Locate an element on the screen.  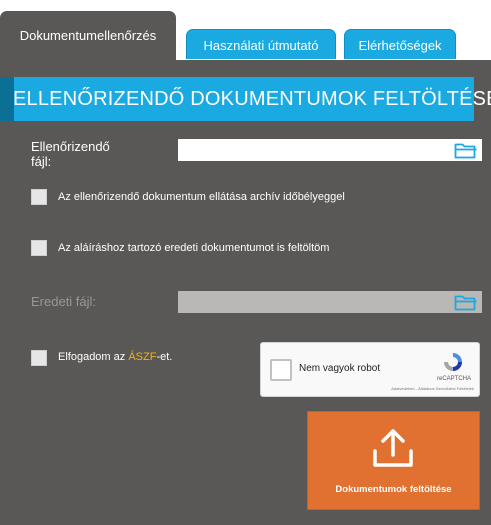
file-input is located at coordinates (330, 150).